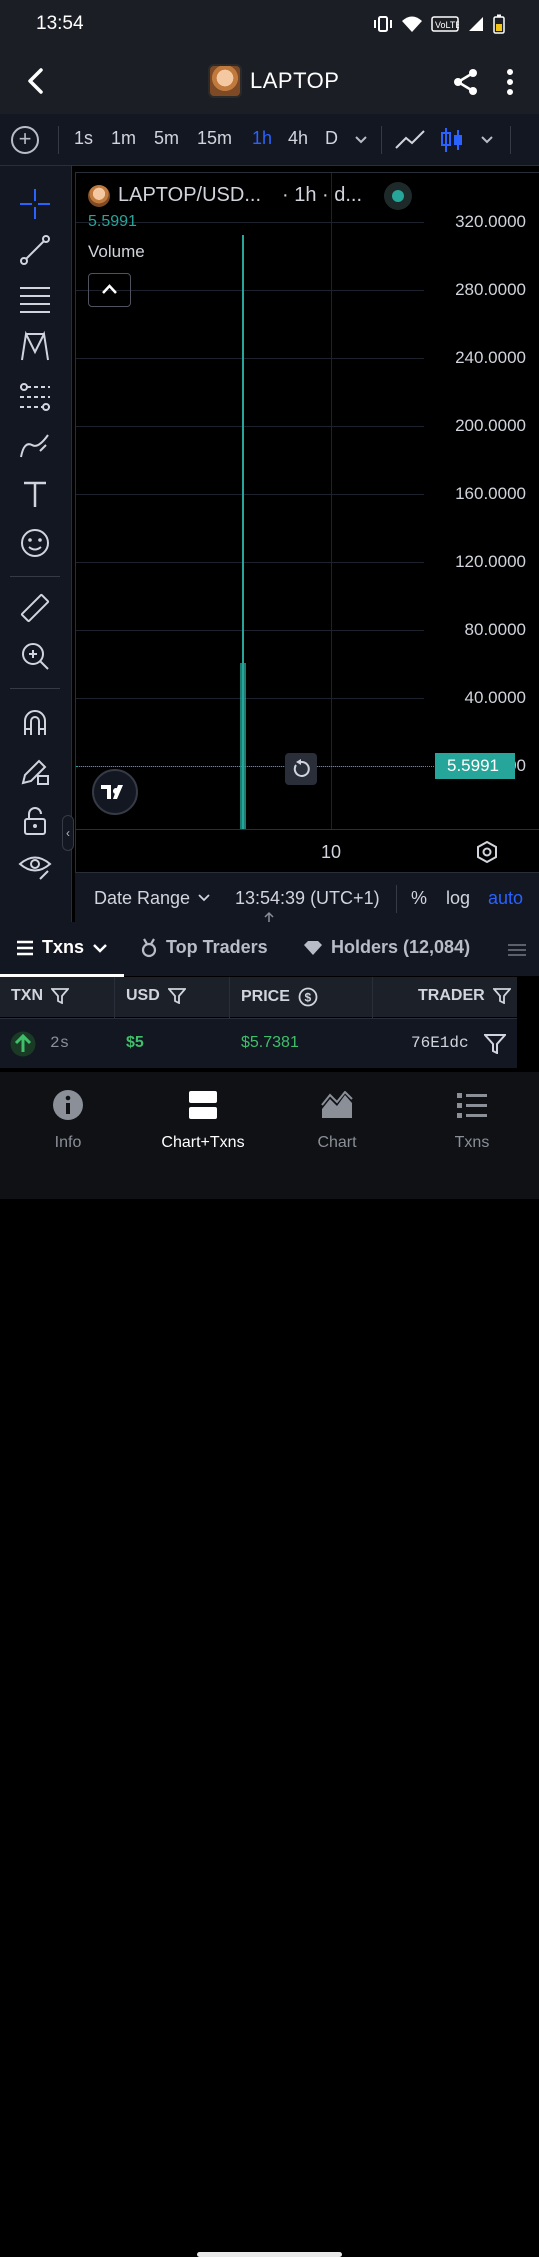 The image size is (539, 2257). I want to click on auto-toggle: auto, so click(505, 898).